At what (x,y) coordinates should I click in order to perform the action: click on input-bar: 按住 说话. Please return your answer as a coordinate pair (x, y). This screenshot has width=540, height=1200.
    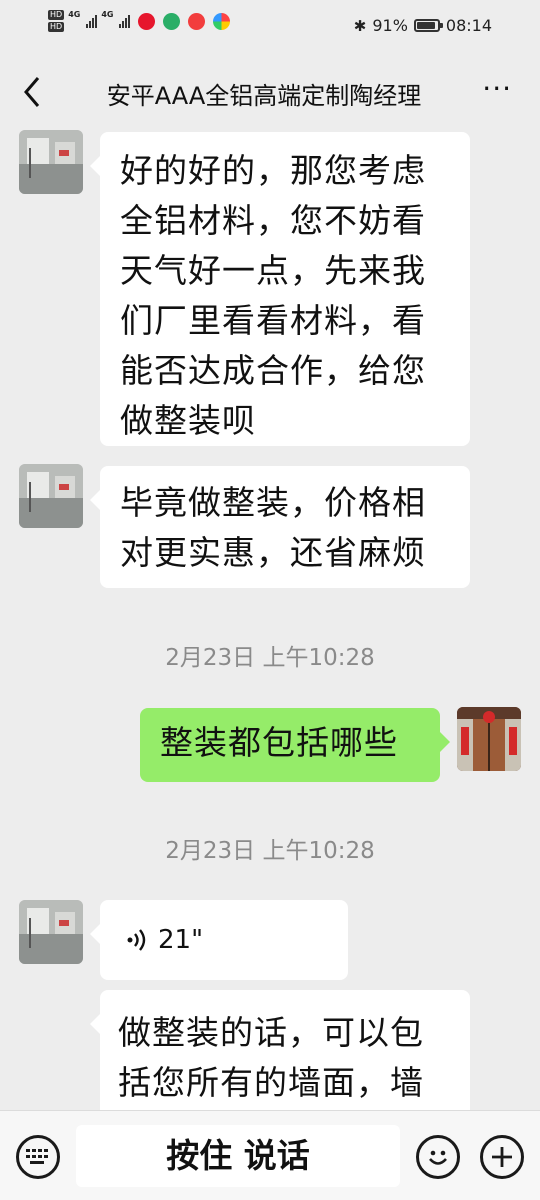
    Looking at the image, I should click on (270, 1155).